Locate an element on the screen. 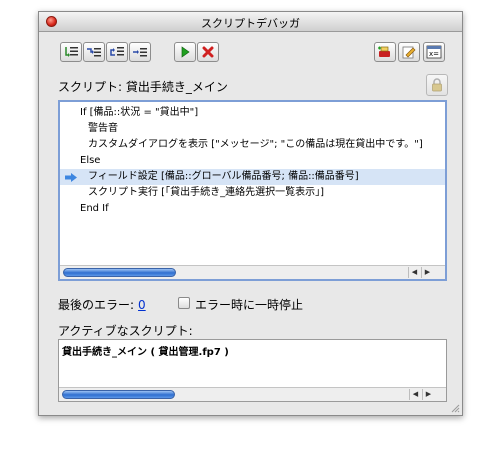 This screenshot has width=500, height=471. svg-text: x= is located at coordinates (434, 54).